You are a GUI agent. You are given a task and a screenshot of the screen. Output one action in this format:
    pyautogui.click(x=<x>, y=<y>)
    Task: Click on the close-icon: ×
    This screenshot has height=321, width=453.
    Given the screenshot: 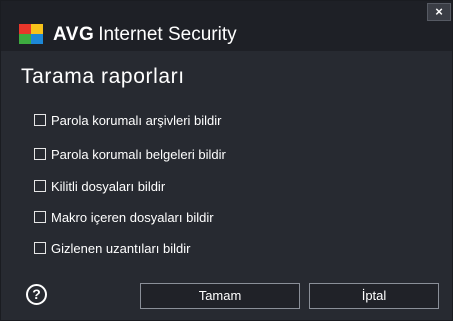 What is the action you would take?
    pyautogui.click(x=439, y=11)
    